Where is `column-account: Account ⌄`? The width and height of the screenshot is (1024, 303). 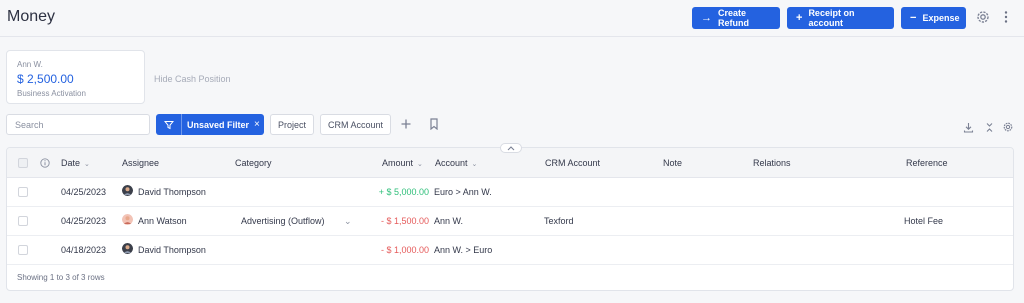
column-account: Account ⌄ is located at coordinates (456, 163).